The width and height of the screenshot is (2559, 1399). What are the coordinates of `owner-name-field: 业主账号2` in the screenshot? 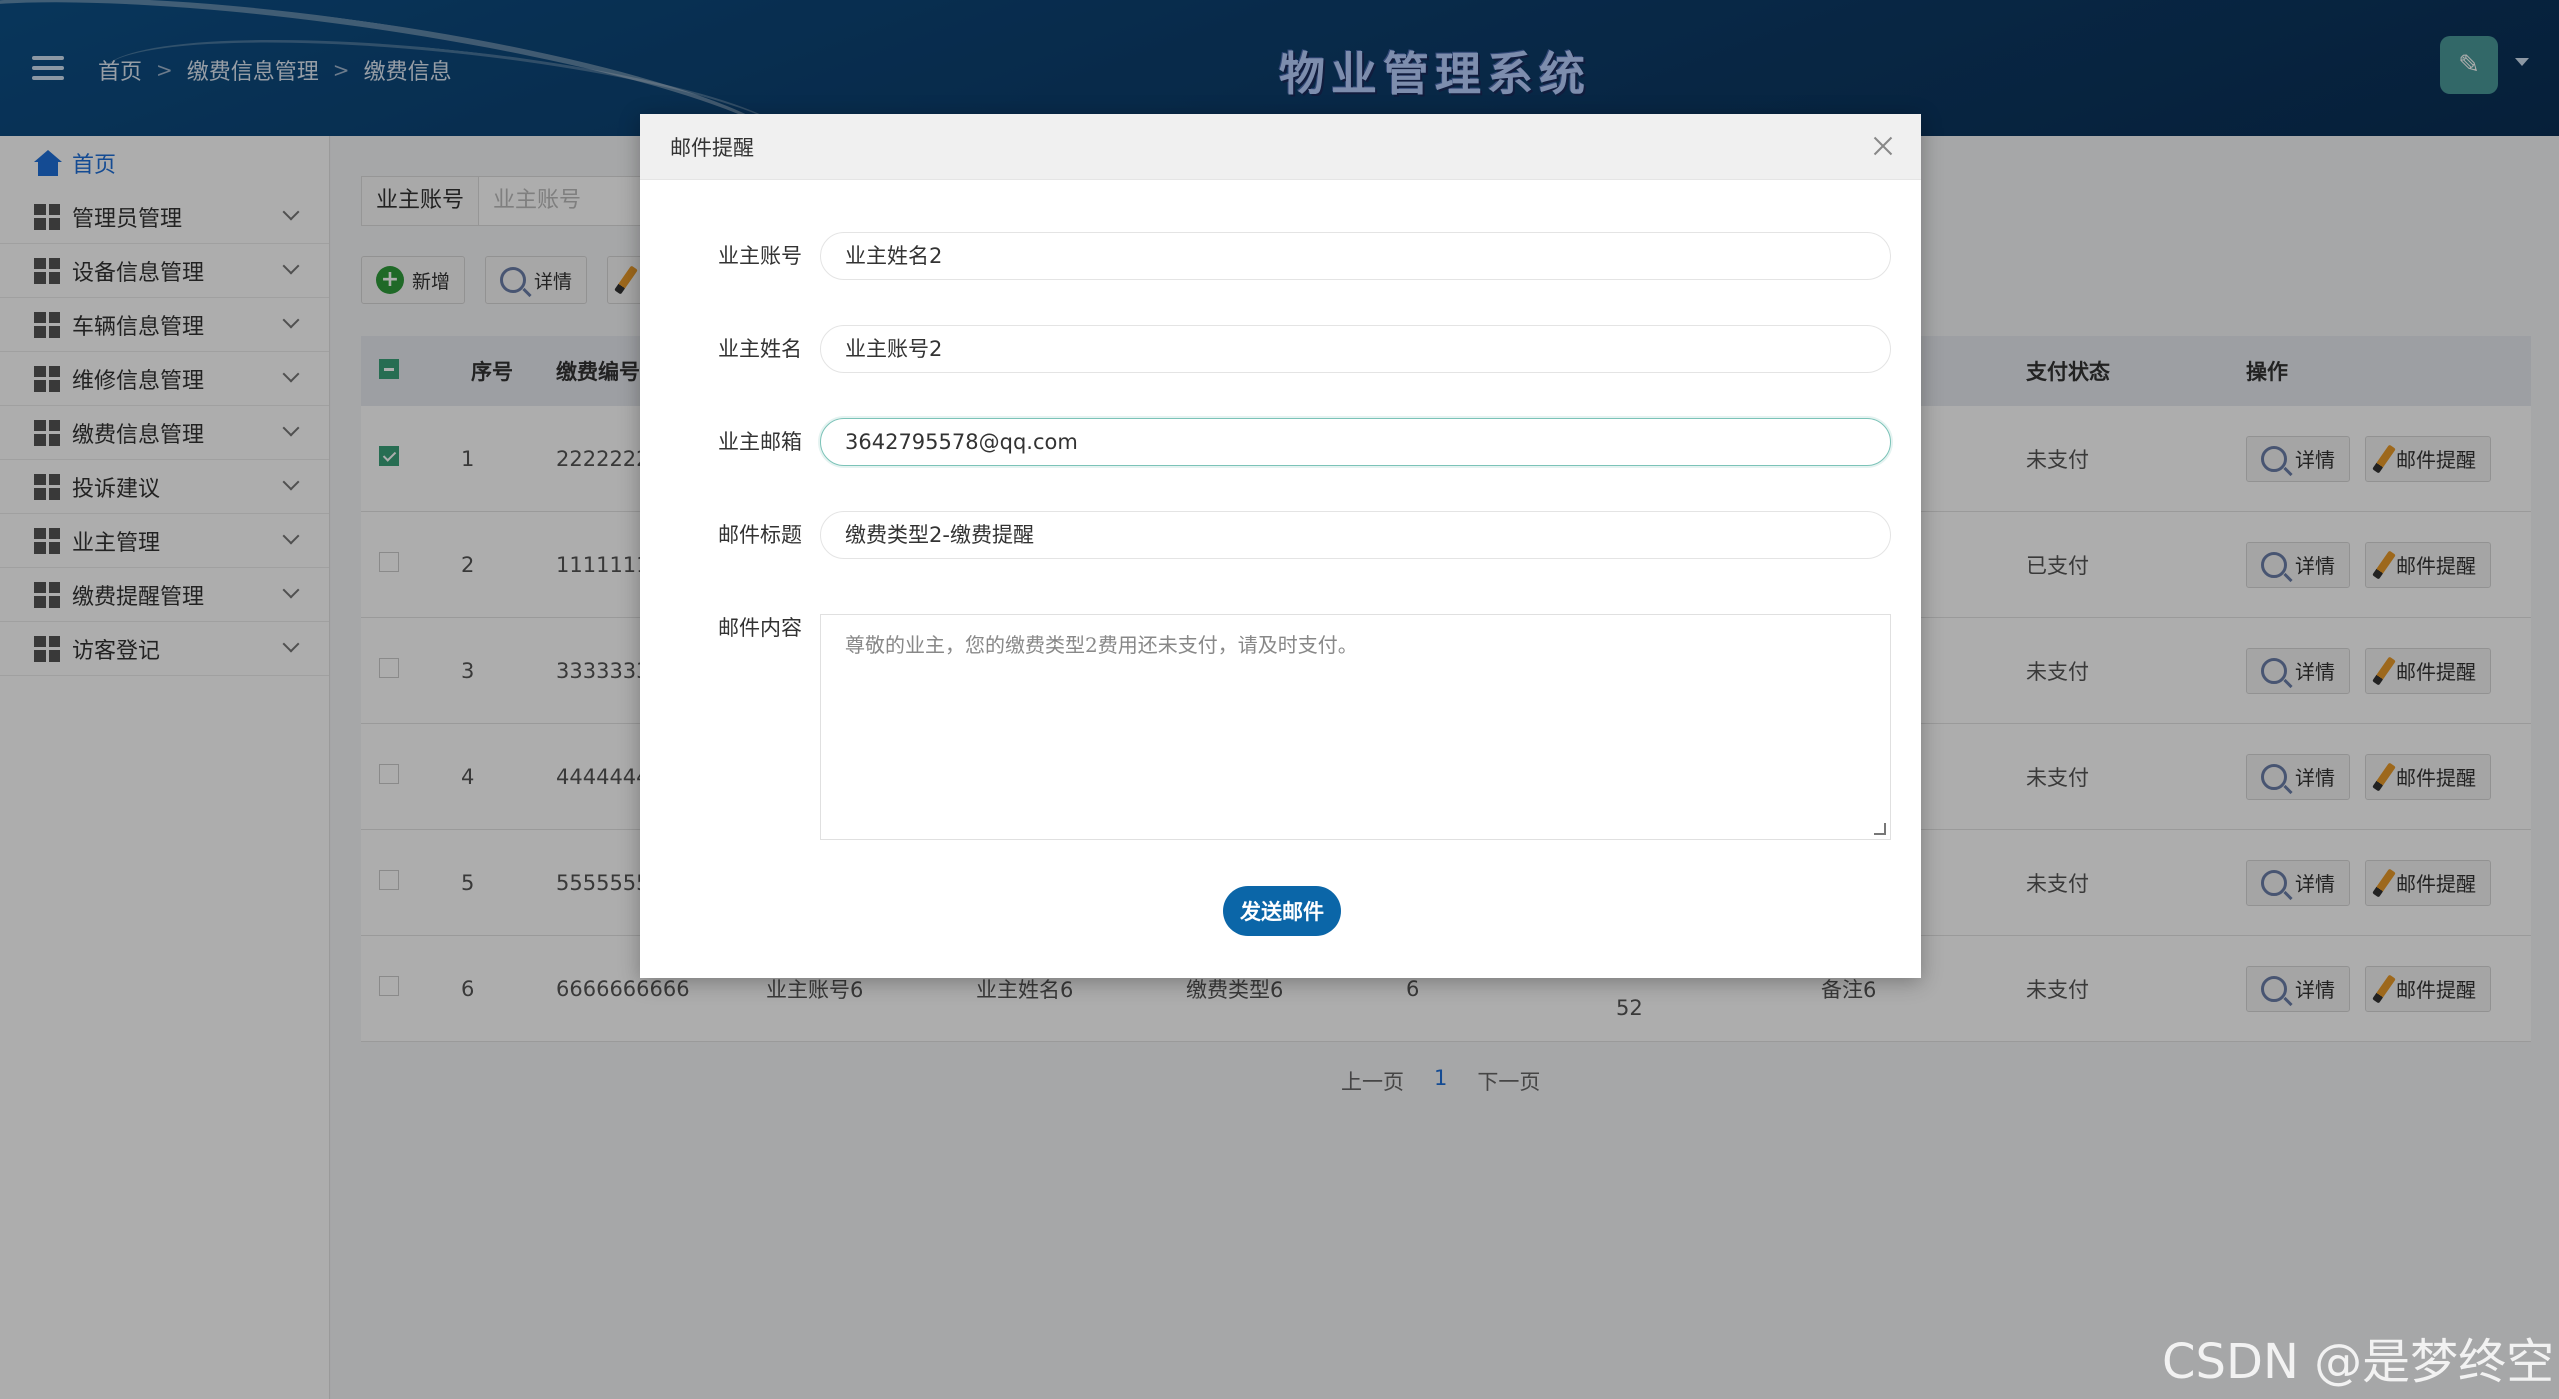 It's located at (1355, 349).